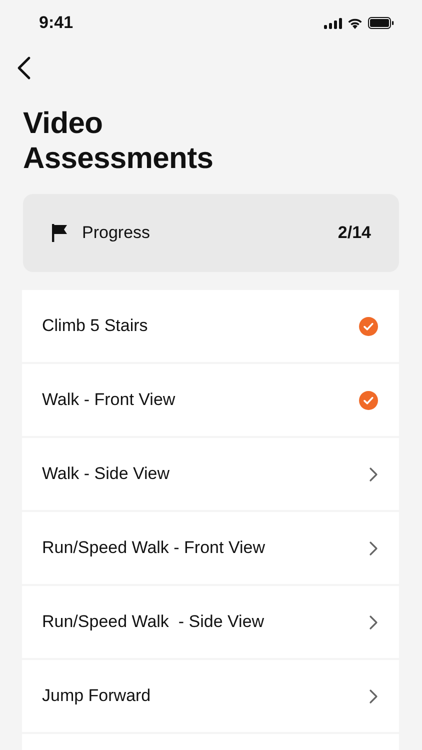 The height and width of the screenshot is (750, 422). I want to click on progress-label: Progress, so click(117, 233).